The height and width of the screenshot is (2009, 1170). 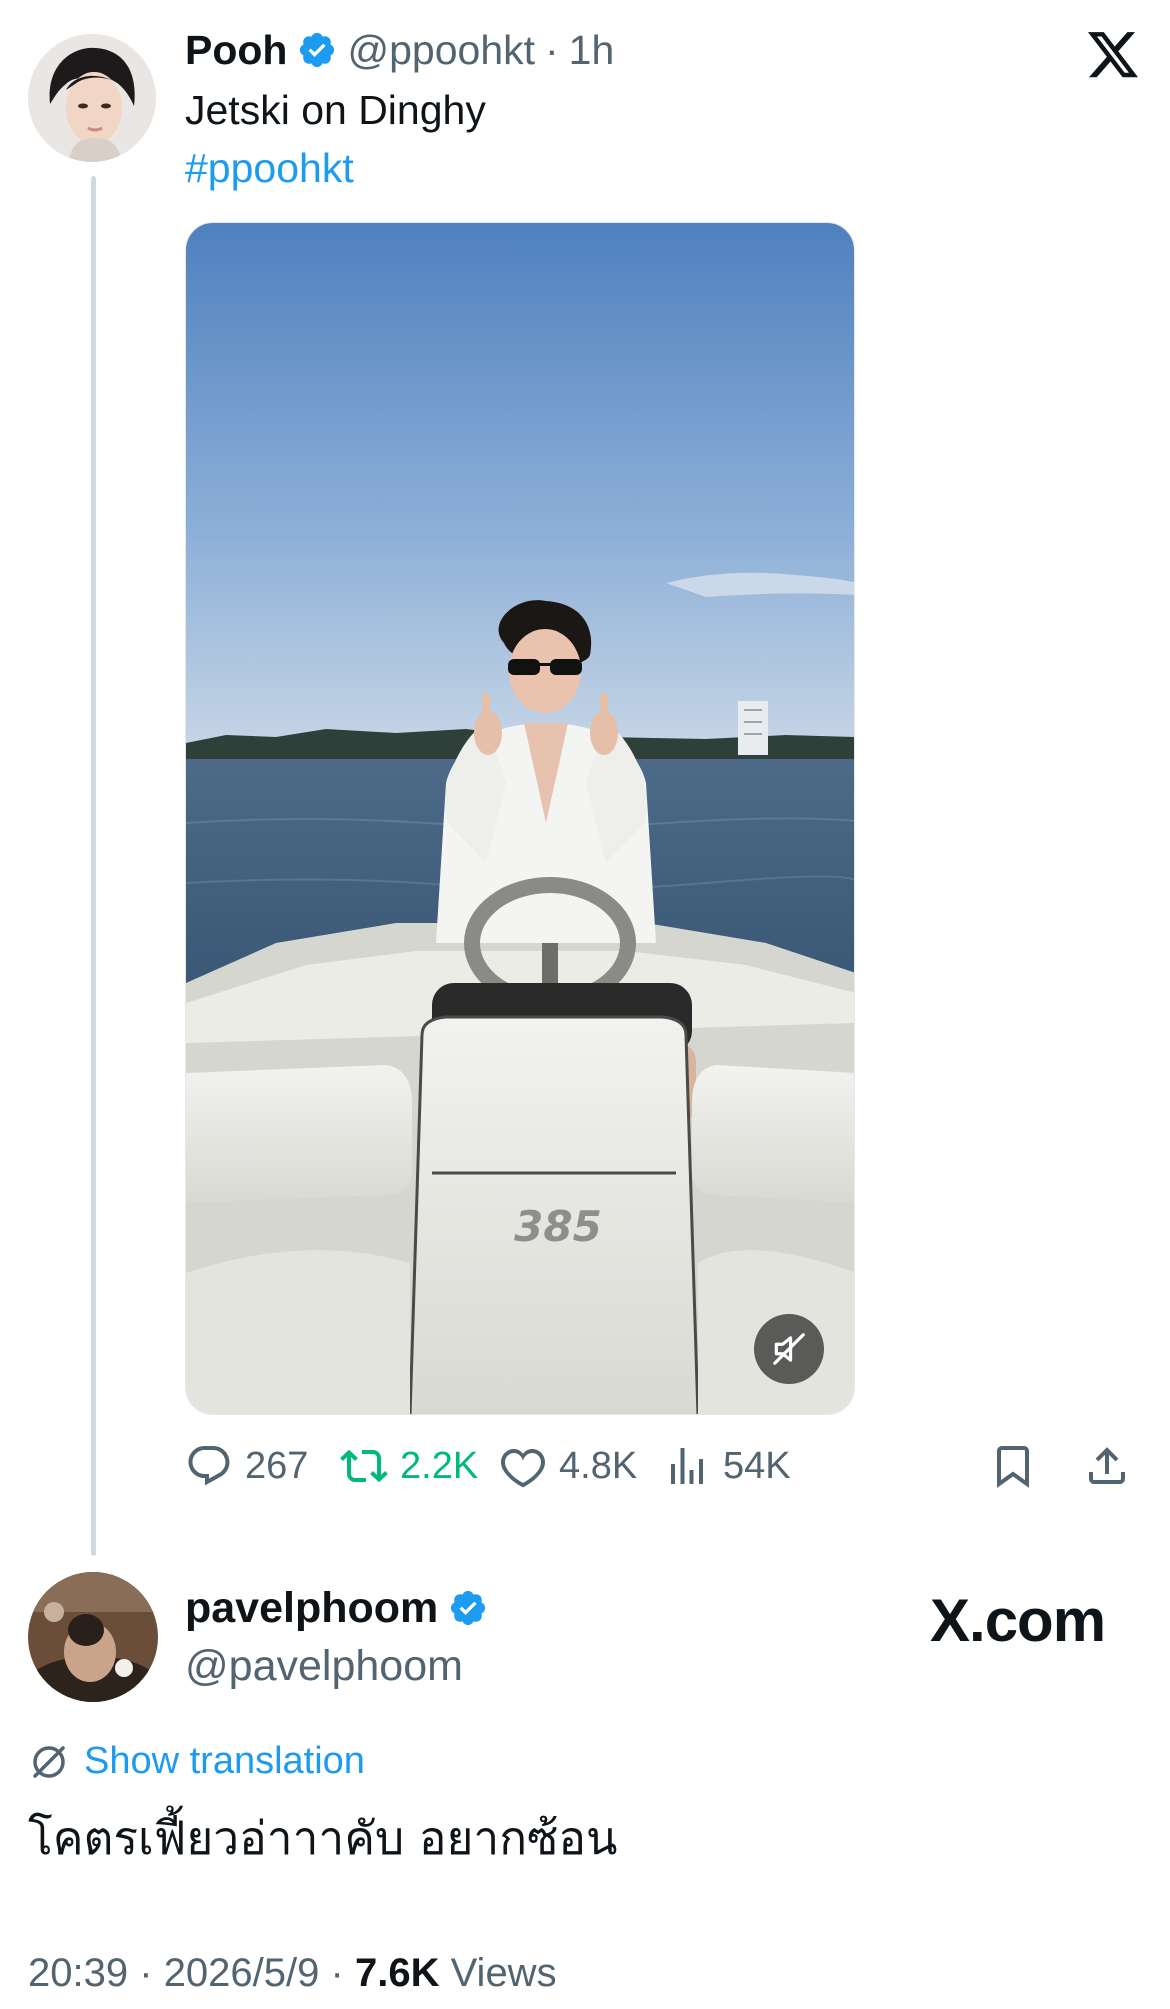 I want to click on reply-views-label: Views, so click(x=503, y=1973).